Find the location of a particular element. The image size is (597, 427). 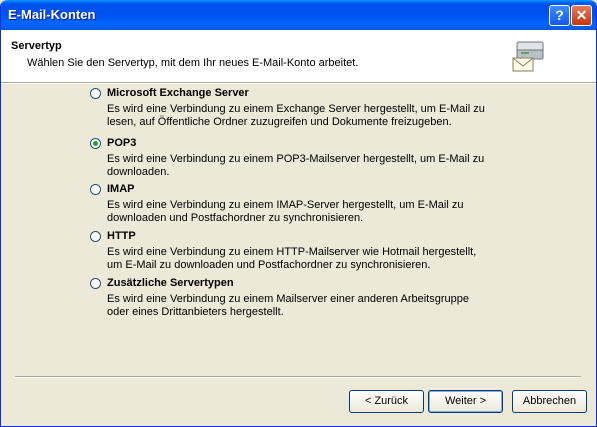

option-label: POP3 is located at coordinates (121, 143).